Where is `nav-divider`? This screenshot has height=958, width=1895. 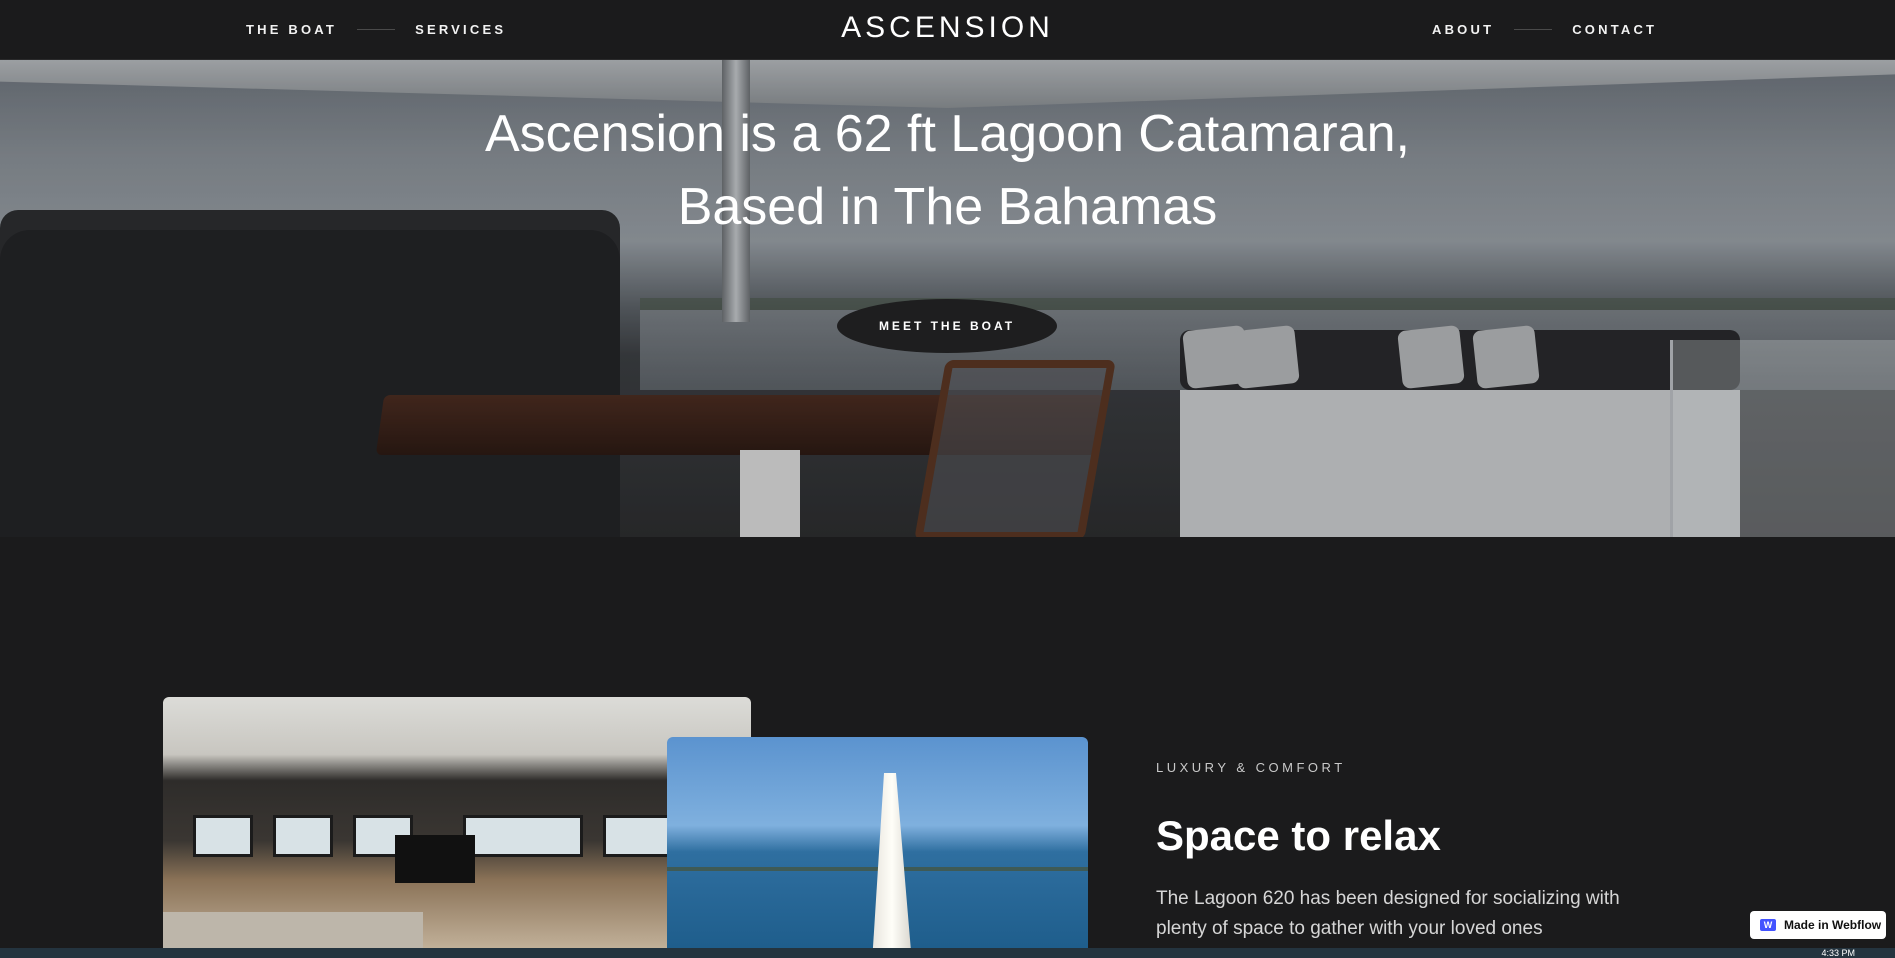 nav-divider is located at coordinates (1533, 29).